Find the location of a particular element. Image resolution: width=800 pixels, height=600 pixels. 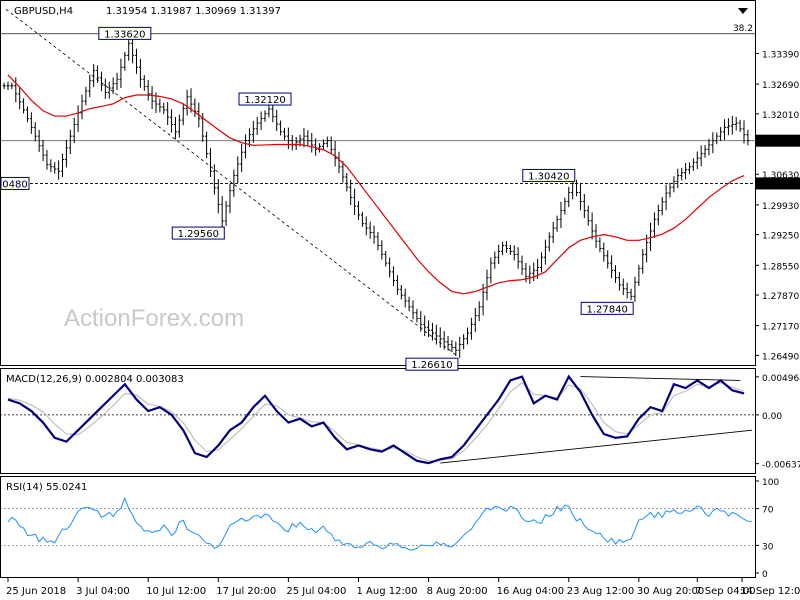

time-axis-label: 1 Aug 12:00 is located at coordinates (386, 591).